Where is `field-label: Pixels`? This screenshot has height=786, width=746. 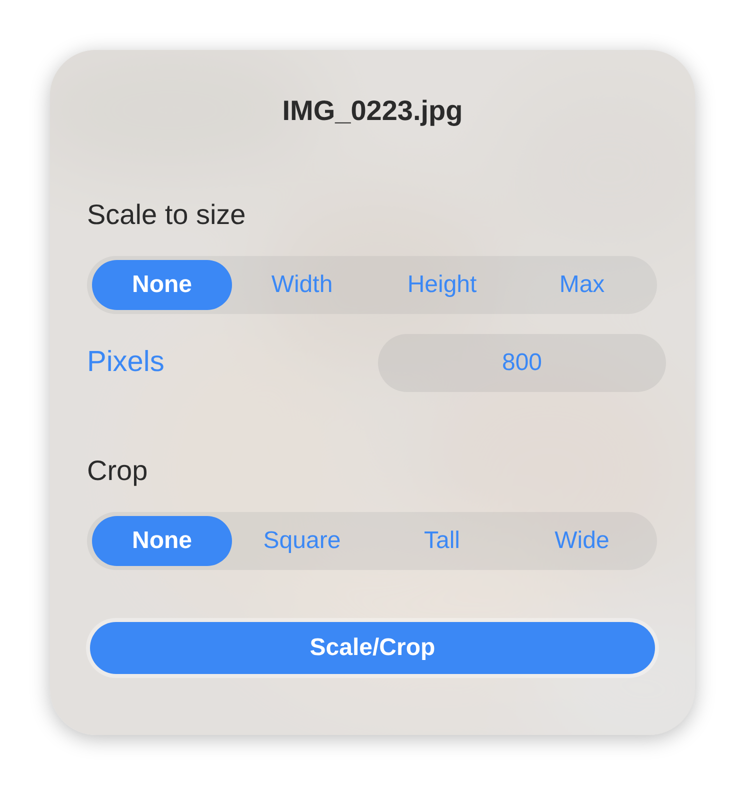
field-label: Pixels is located at coordinates (125, 362).